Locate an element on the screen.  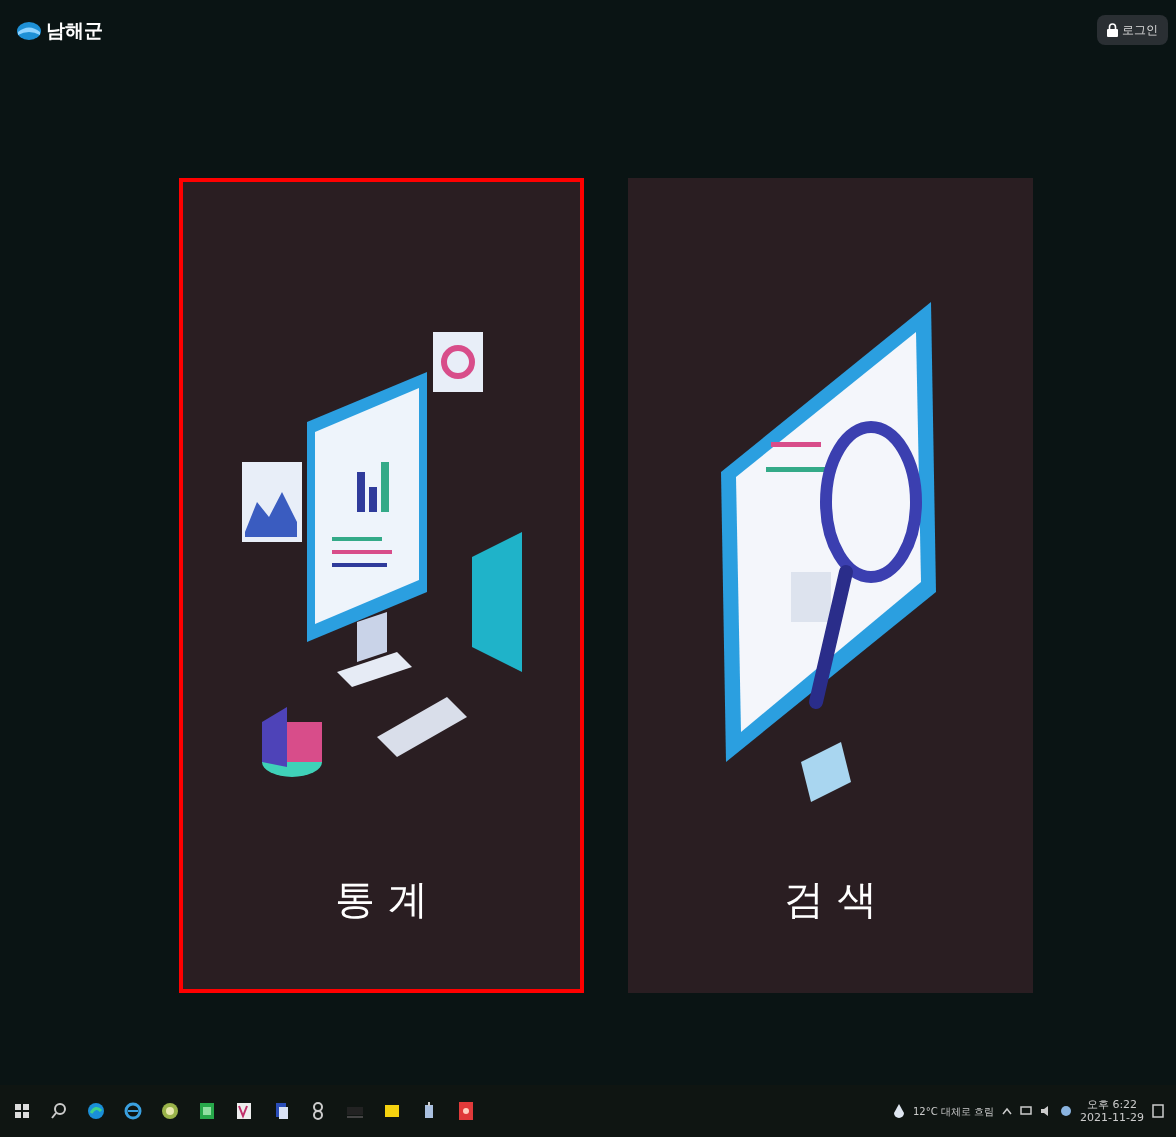
spreadsheet-icon is located at coordinates (207, 1111).